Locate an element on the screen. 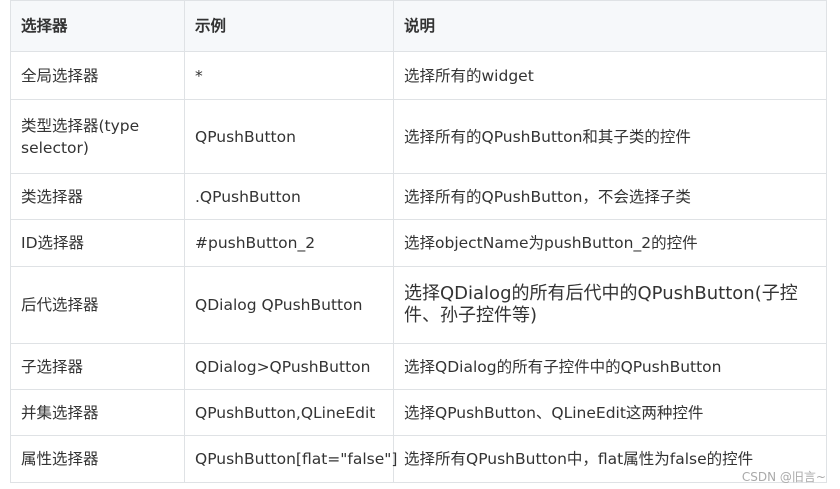 The width and height of the screenshot is (840, 489). header-description: 说明 is located at coordinates (610, 26).